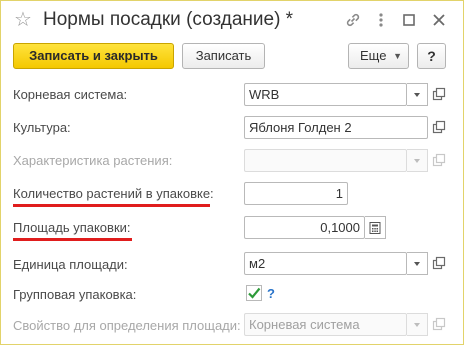  I want to click on caret-down-icon: ▼, so click(397, 56).